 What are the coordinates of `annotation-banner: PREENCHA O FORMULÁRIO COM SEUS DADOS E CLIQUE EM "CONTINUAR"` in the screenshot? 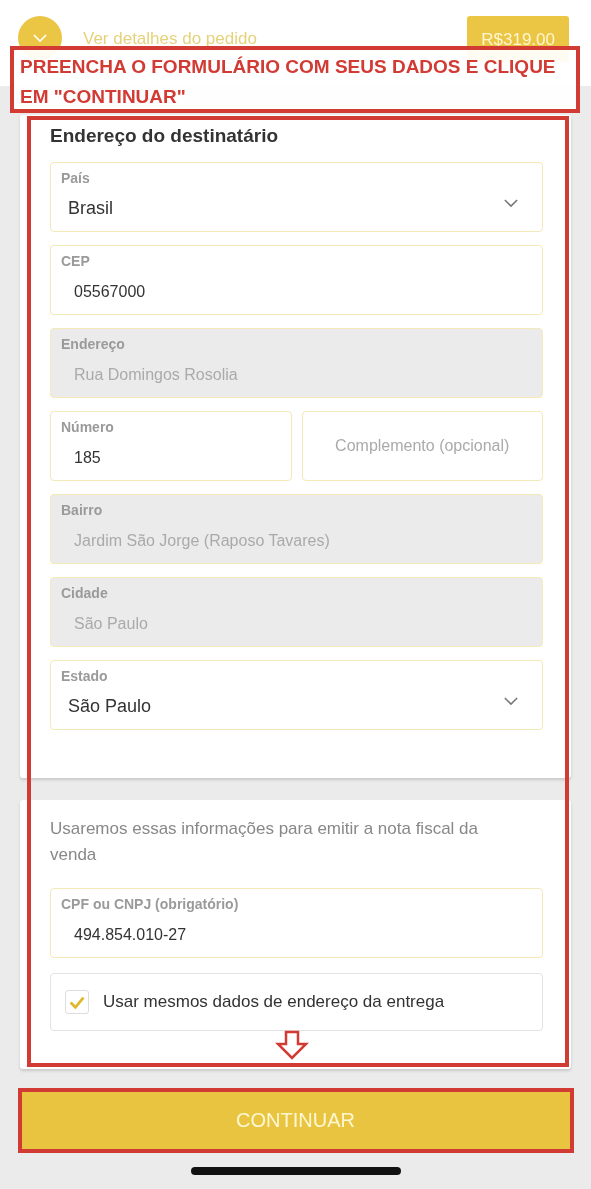 It's located at (295, 79).